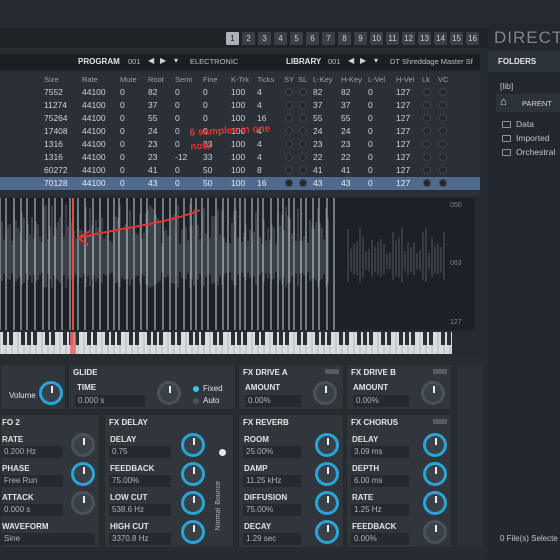 The image size is (560, 560). Describe the element at coordinates (193, 474) in the screenshot. I see `fx-delay-feedback-knob` at that location.